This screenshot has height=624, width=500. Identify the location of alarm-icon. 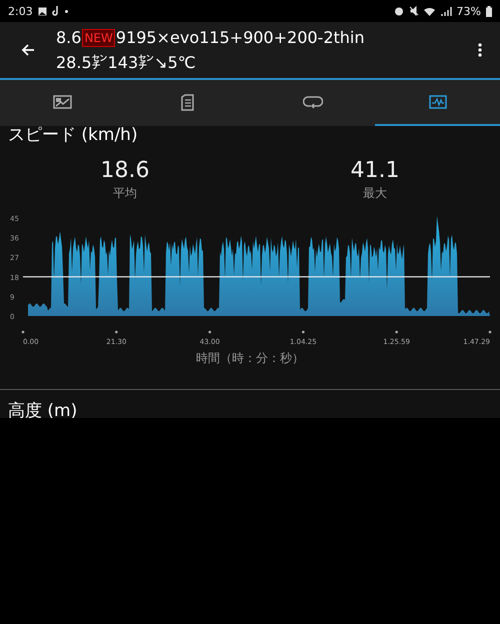
(399, 11).